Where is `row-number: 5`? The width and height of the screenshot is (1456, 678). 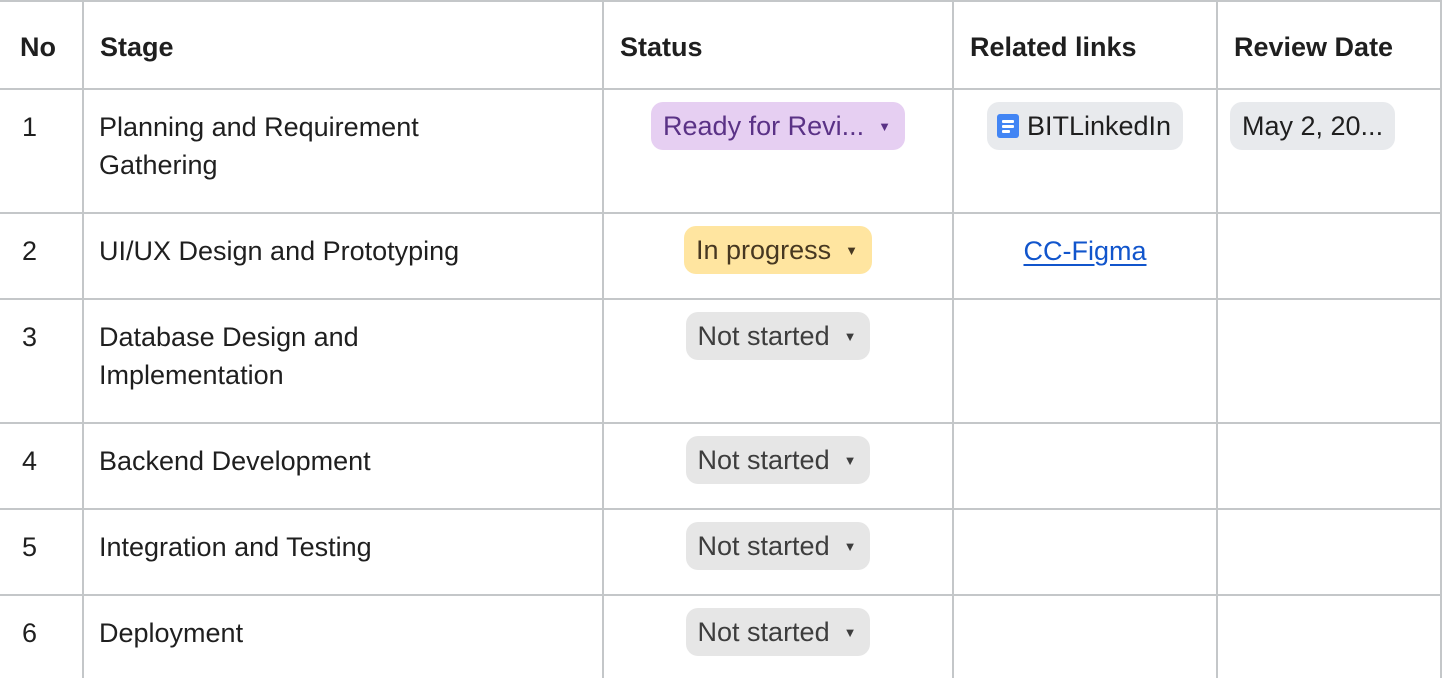 row-number: 5 is located at coordinates (42, 552).